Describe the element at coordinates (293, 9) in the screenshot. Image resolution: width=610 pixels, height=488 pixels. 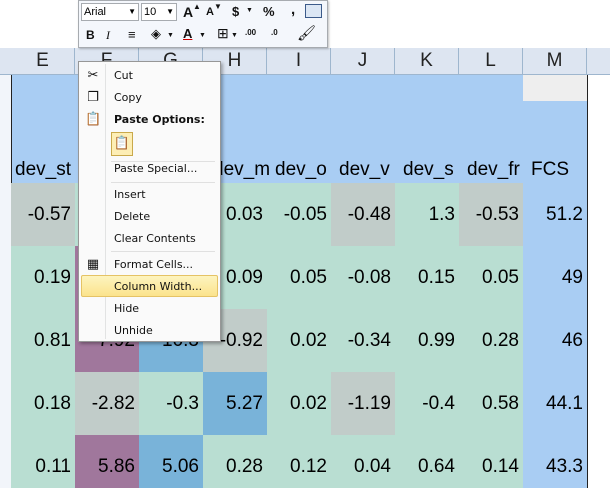
I see `comma-button: ,` at that location.